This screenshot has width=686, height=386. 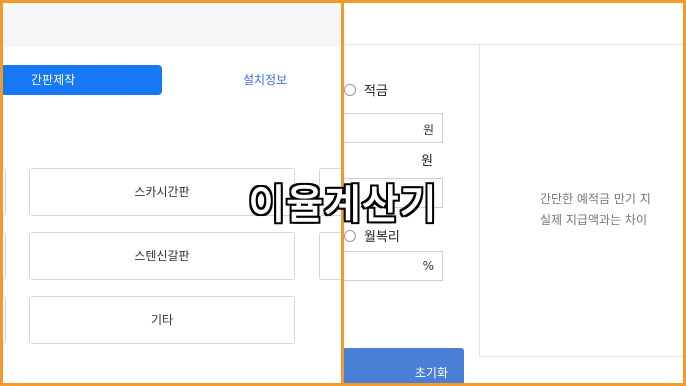 What do you see at coordinates (393, 266) in the screenshot?
I see `rate-input: %` at bounding box center [393, 266].